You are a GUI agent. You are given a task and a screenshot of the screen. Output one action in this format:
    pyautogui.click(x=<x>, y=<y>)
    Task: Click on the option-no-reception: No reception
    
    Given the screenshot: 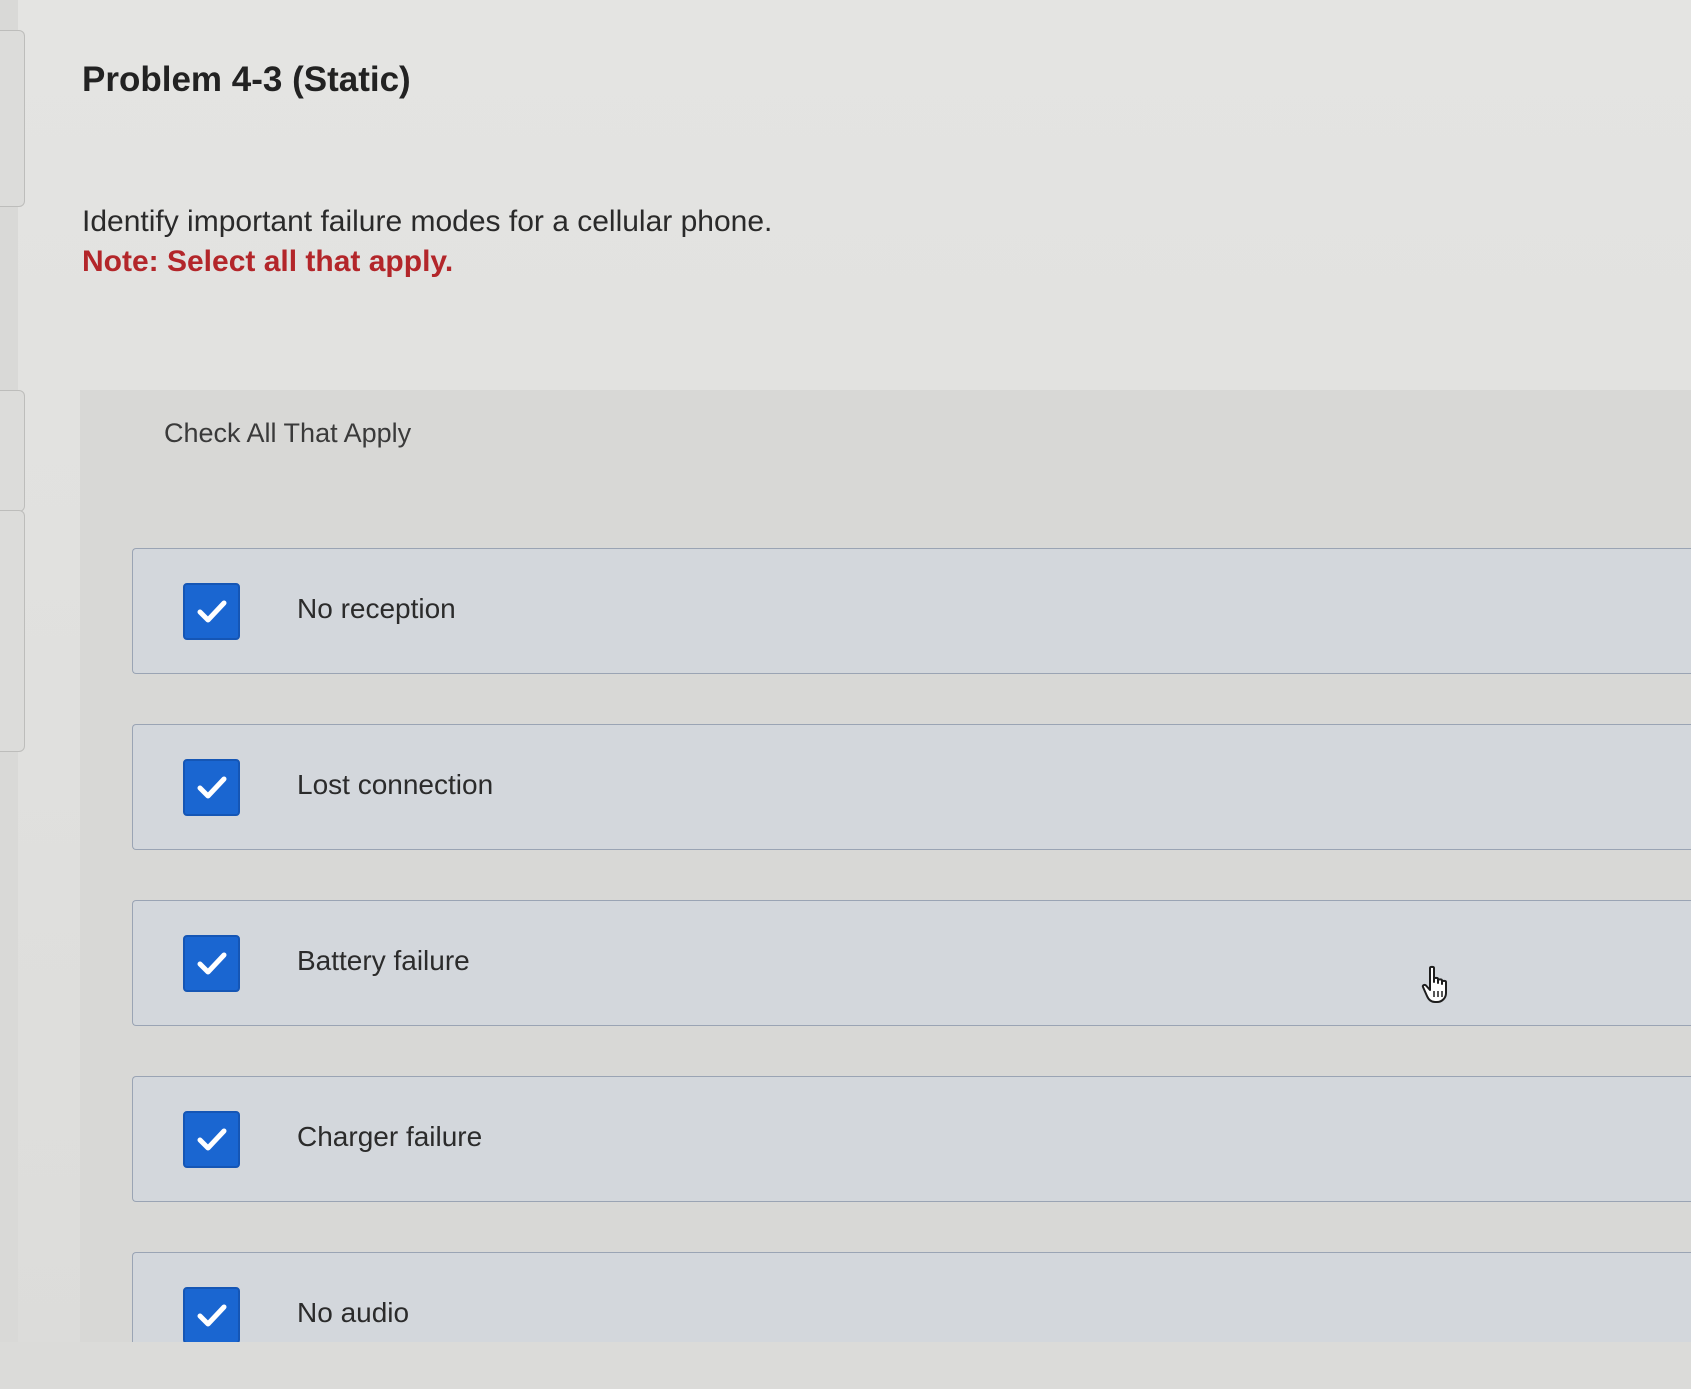 What is the action you would take?
    pyautogui.click(x=911, y=611)
    